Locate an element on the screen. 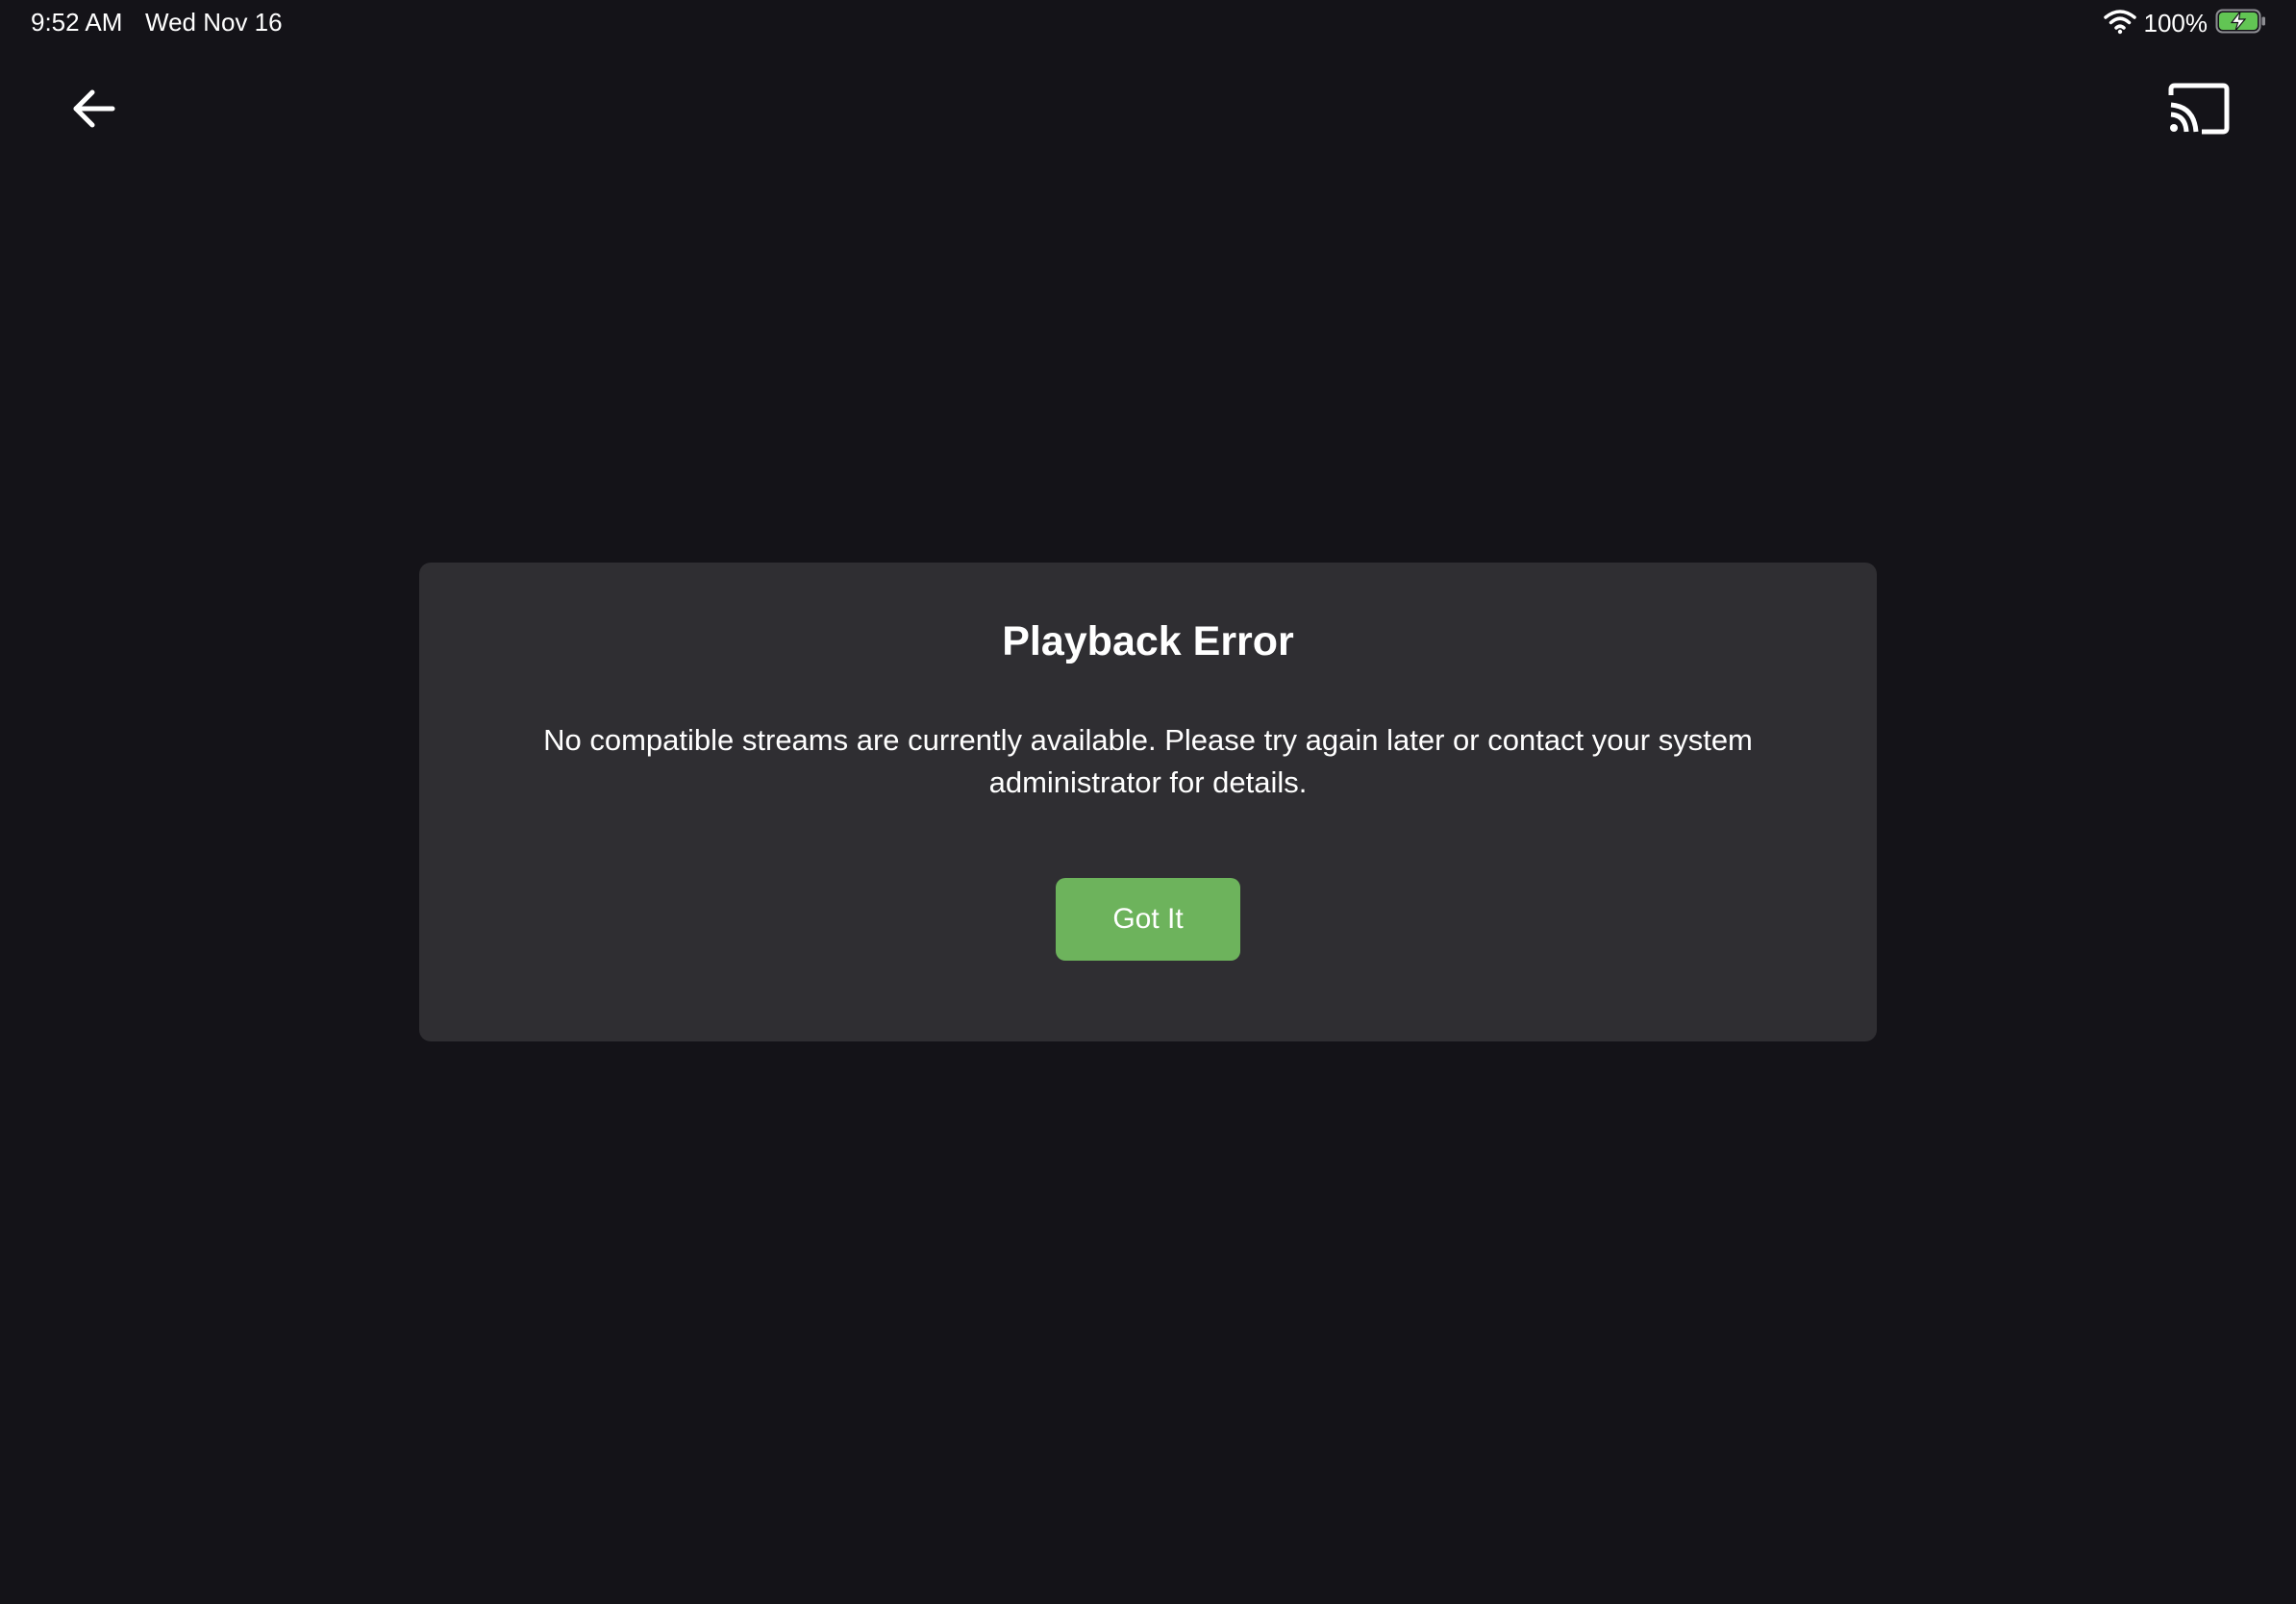 The image size is (2296, 1604). status-indicators: 100% is located at coordinates (2185, 23).